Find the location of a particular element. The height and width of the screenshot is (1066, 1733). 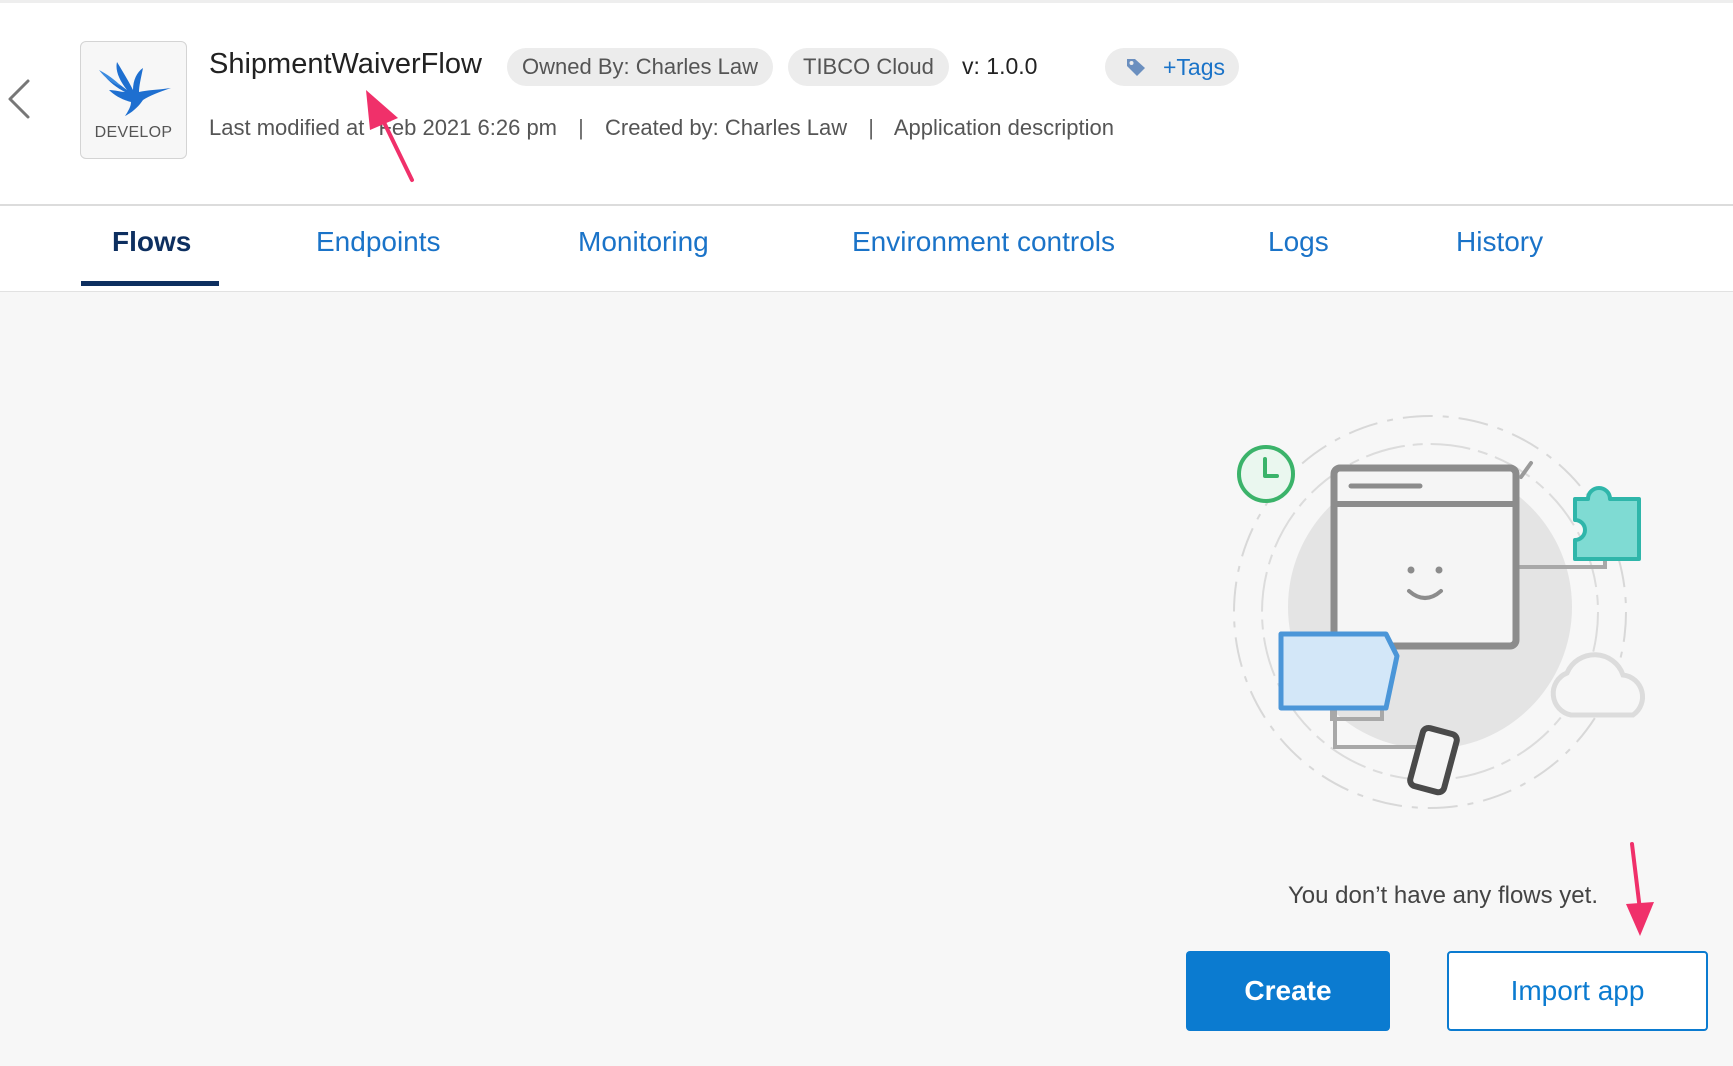

tag-icon is located at coordinates (1136, 67).